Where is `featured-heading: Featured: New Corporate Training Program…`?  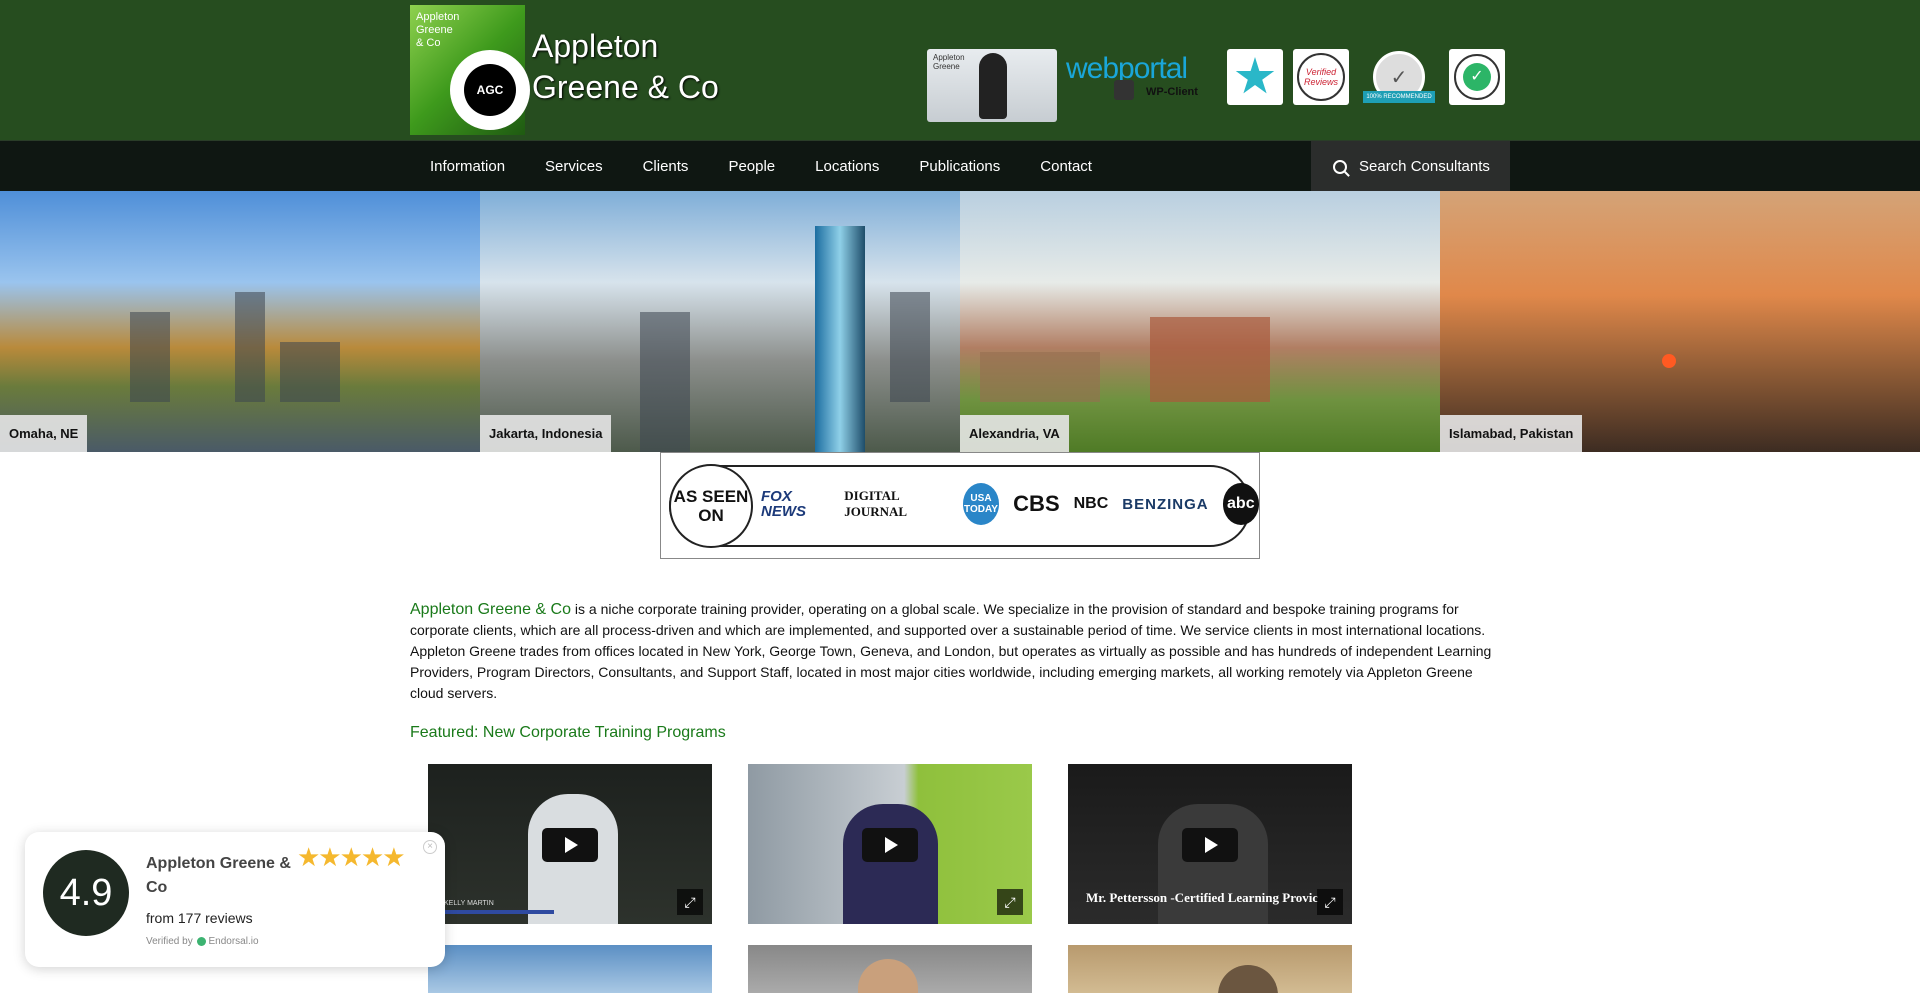 featured-heading: Featured: New Corporate Training Program… is located at coordinates (568, 732).